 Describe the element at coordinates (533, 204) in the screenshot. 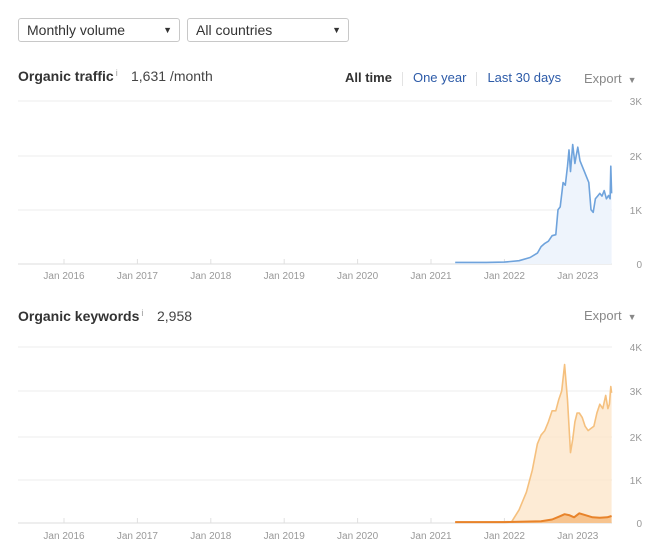

I see `series-area-organic-traffic` at that location.